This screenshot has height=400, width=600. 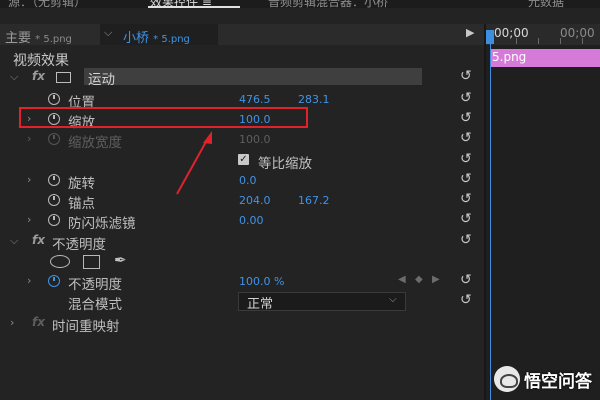 What do you see at coordinates (314, 200) in the screenshot?
I see `anchor-y-value: 167.2` at bounding box center [314, 200].